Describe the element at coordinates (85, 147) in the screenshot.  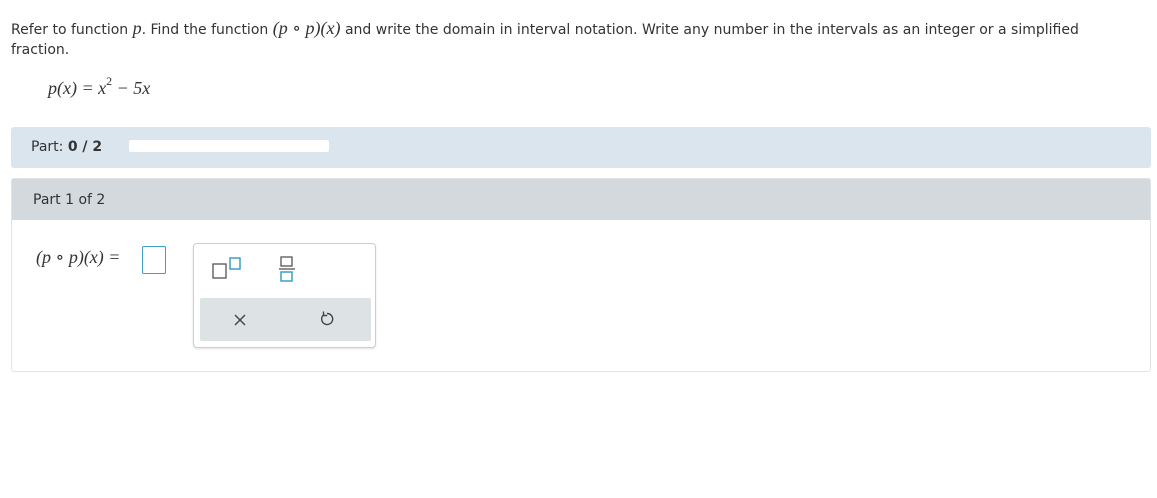
I see `part-count: 0 / 2` at that location.